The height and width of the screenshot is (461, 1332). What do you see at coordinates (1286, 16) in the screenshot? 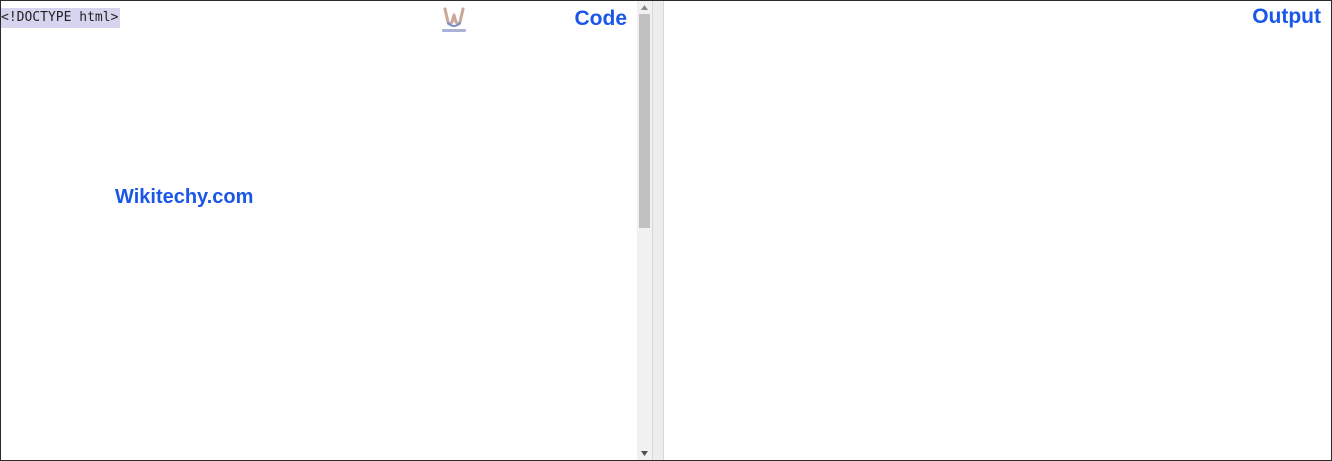
I see `output-panel-title: Output` at bounding box center [1286, 16].